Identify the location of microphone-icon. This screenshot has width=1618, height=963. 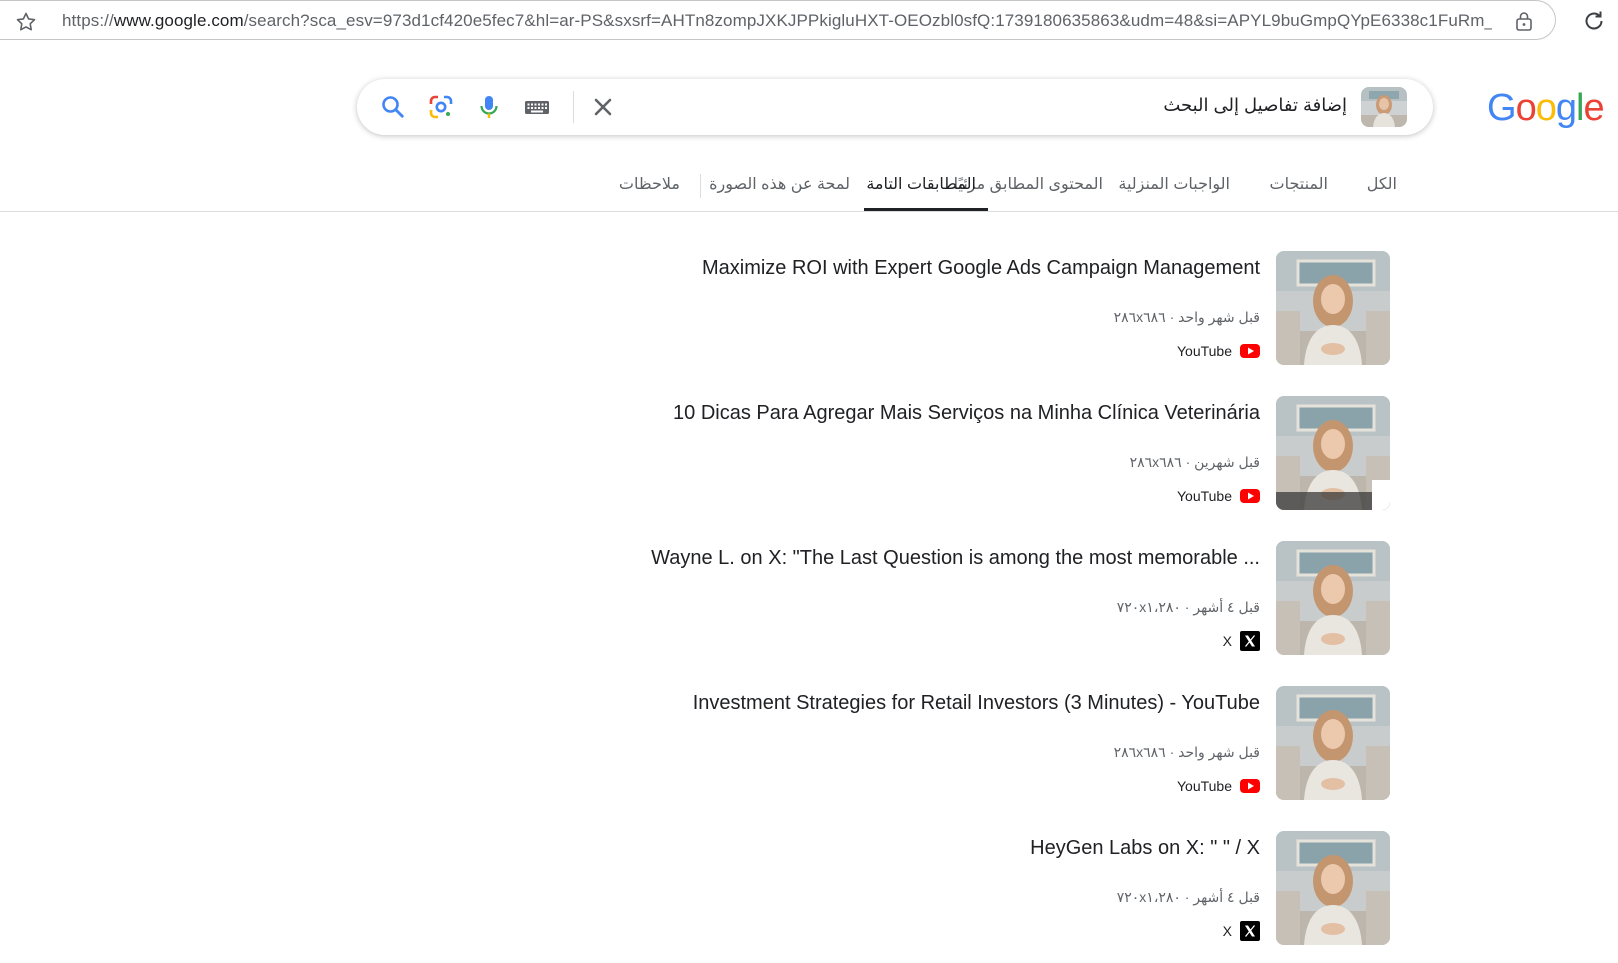
(489, 107).